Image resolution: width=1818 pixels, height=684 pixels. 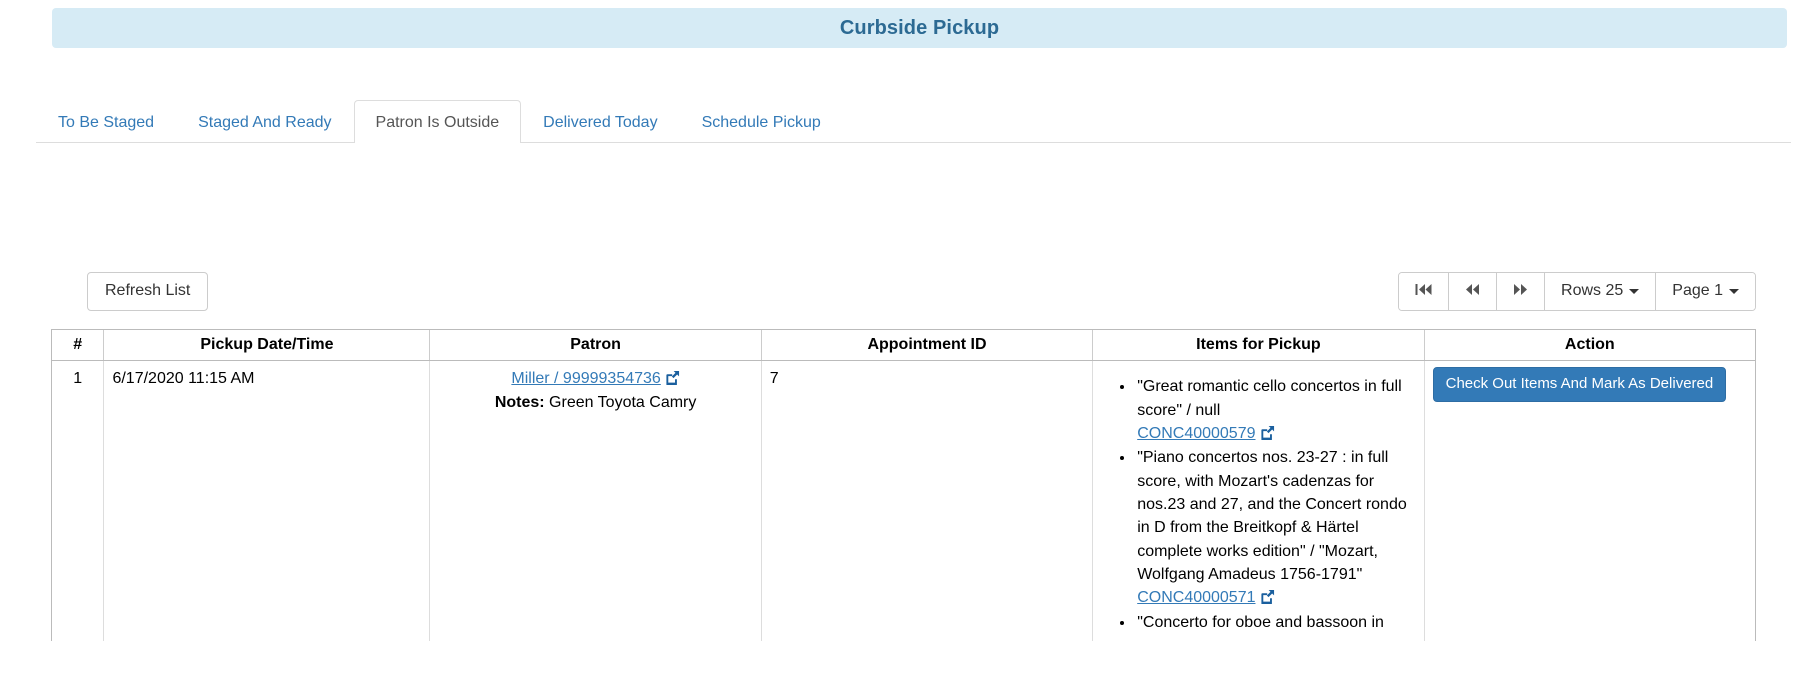 What do you see at coordinates (78, 346) in the screenshot?
I see `column-header-num: #` at bounding box center [78, 346].